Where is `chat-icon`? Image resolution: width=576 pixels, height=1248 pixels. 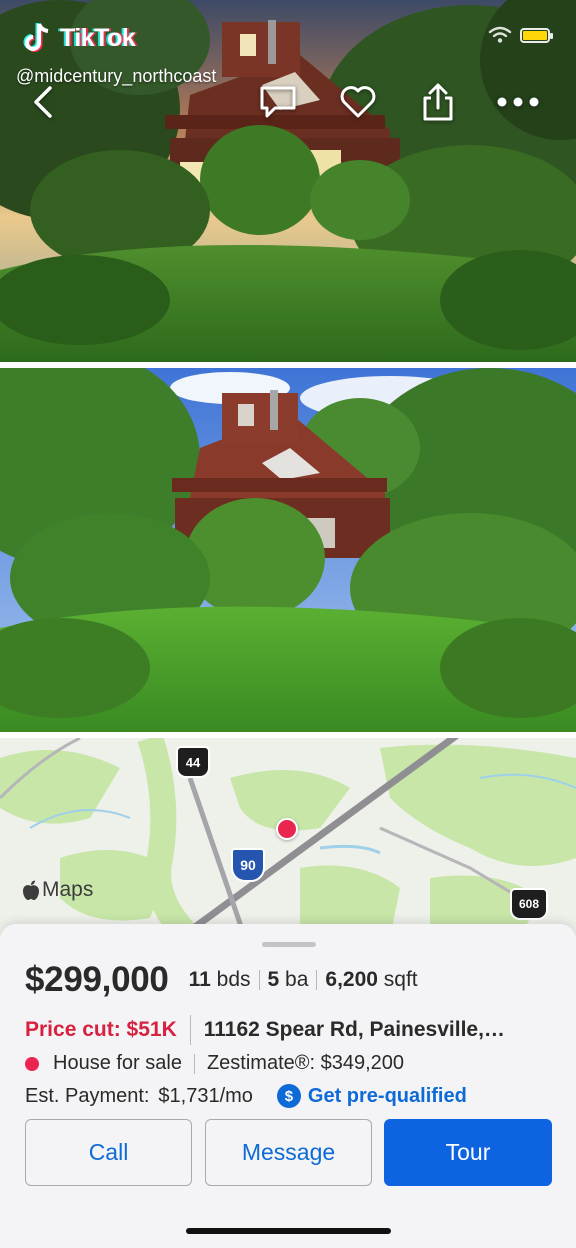
chat-icon is located at coordinates (278, 102).